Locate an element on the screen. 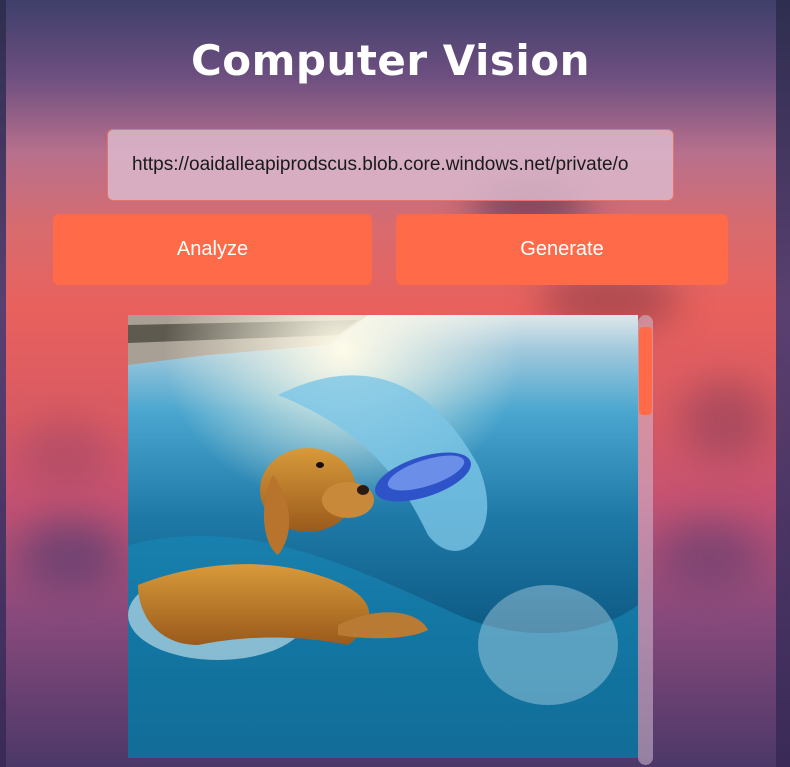 Image resolution: width=790 pixels, height=767 pixels. background-edge-right is located at coordinates (783, 383).